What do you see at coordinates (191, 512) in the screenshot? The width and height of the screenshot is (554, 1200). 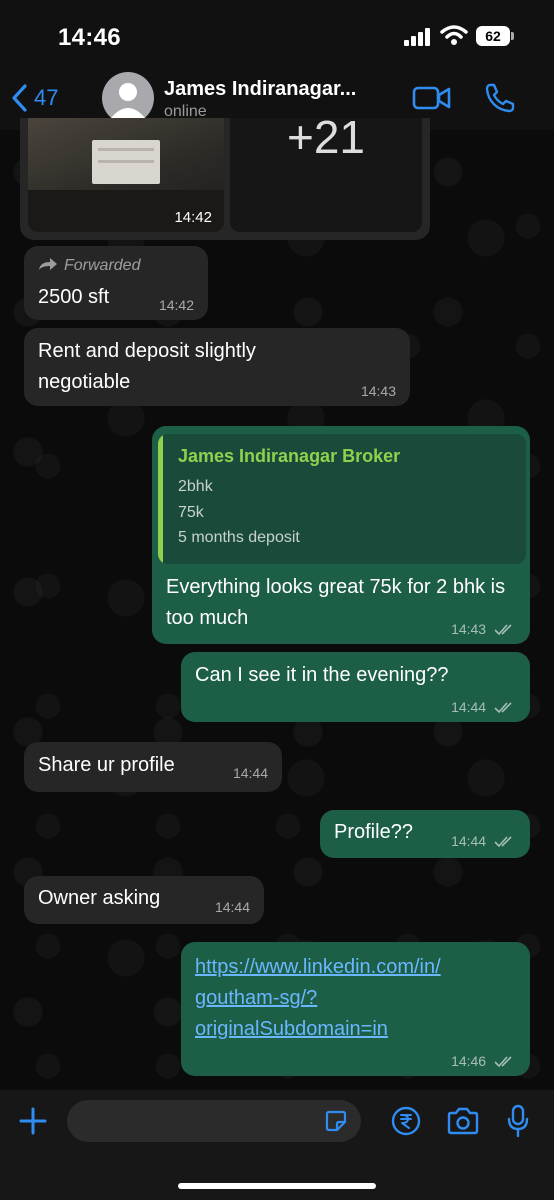 I see `quote-line: 75k` at bounding box center [191, 512].